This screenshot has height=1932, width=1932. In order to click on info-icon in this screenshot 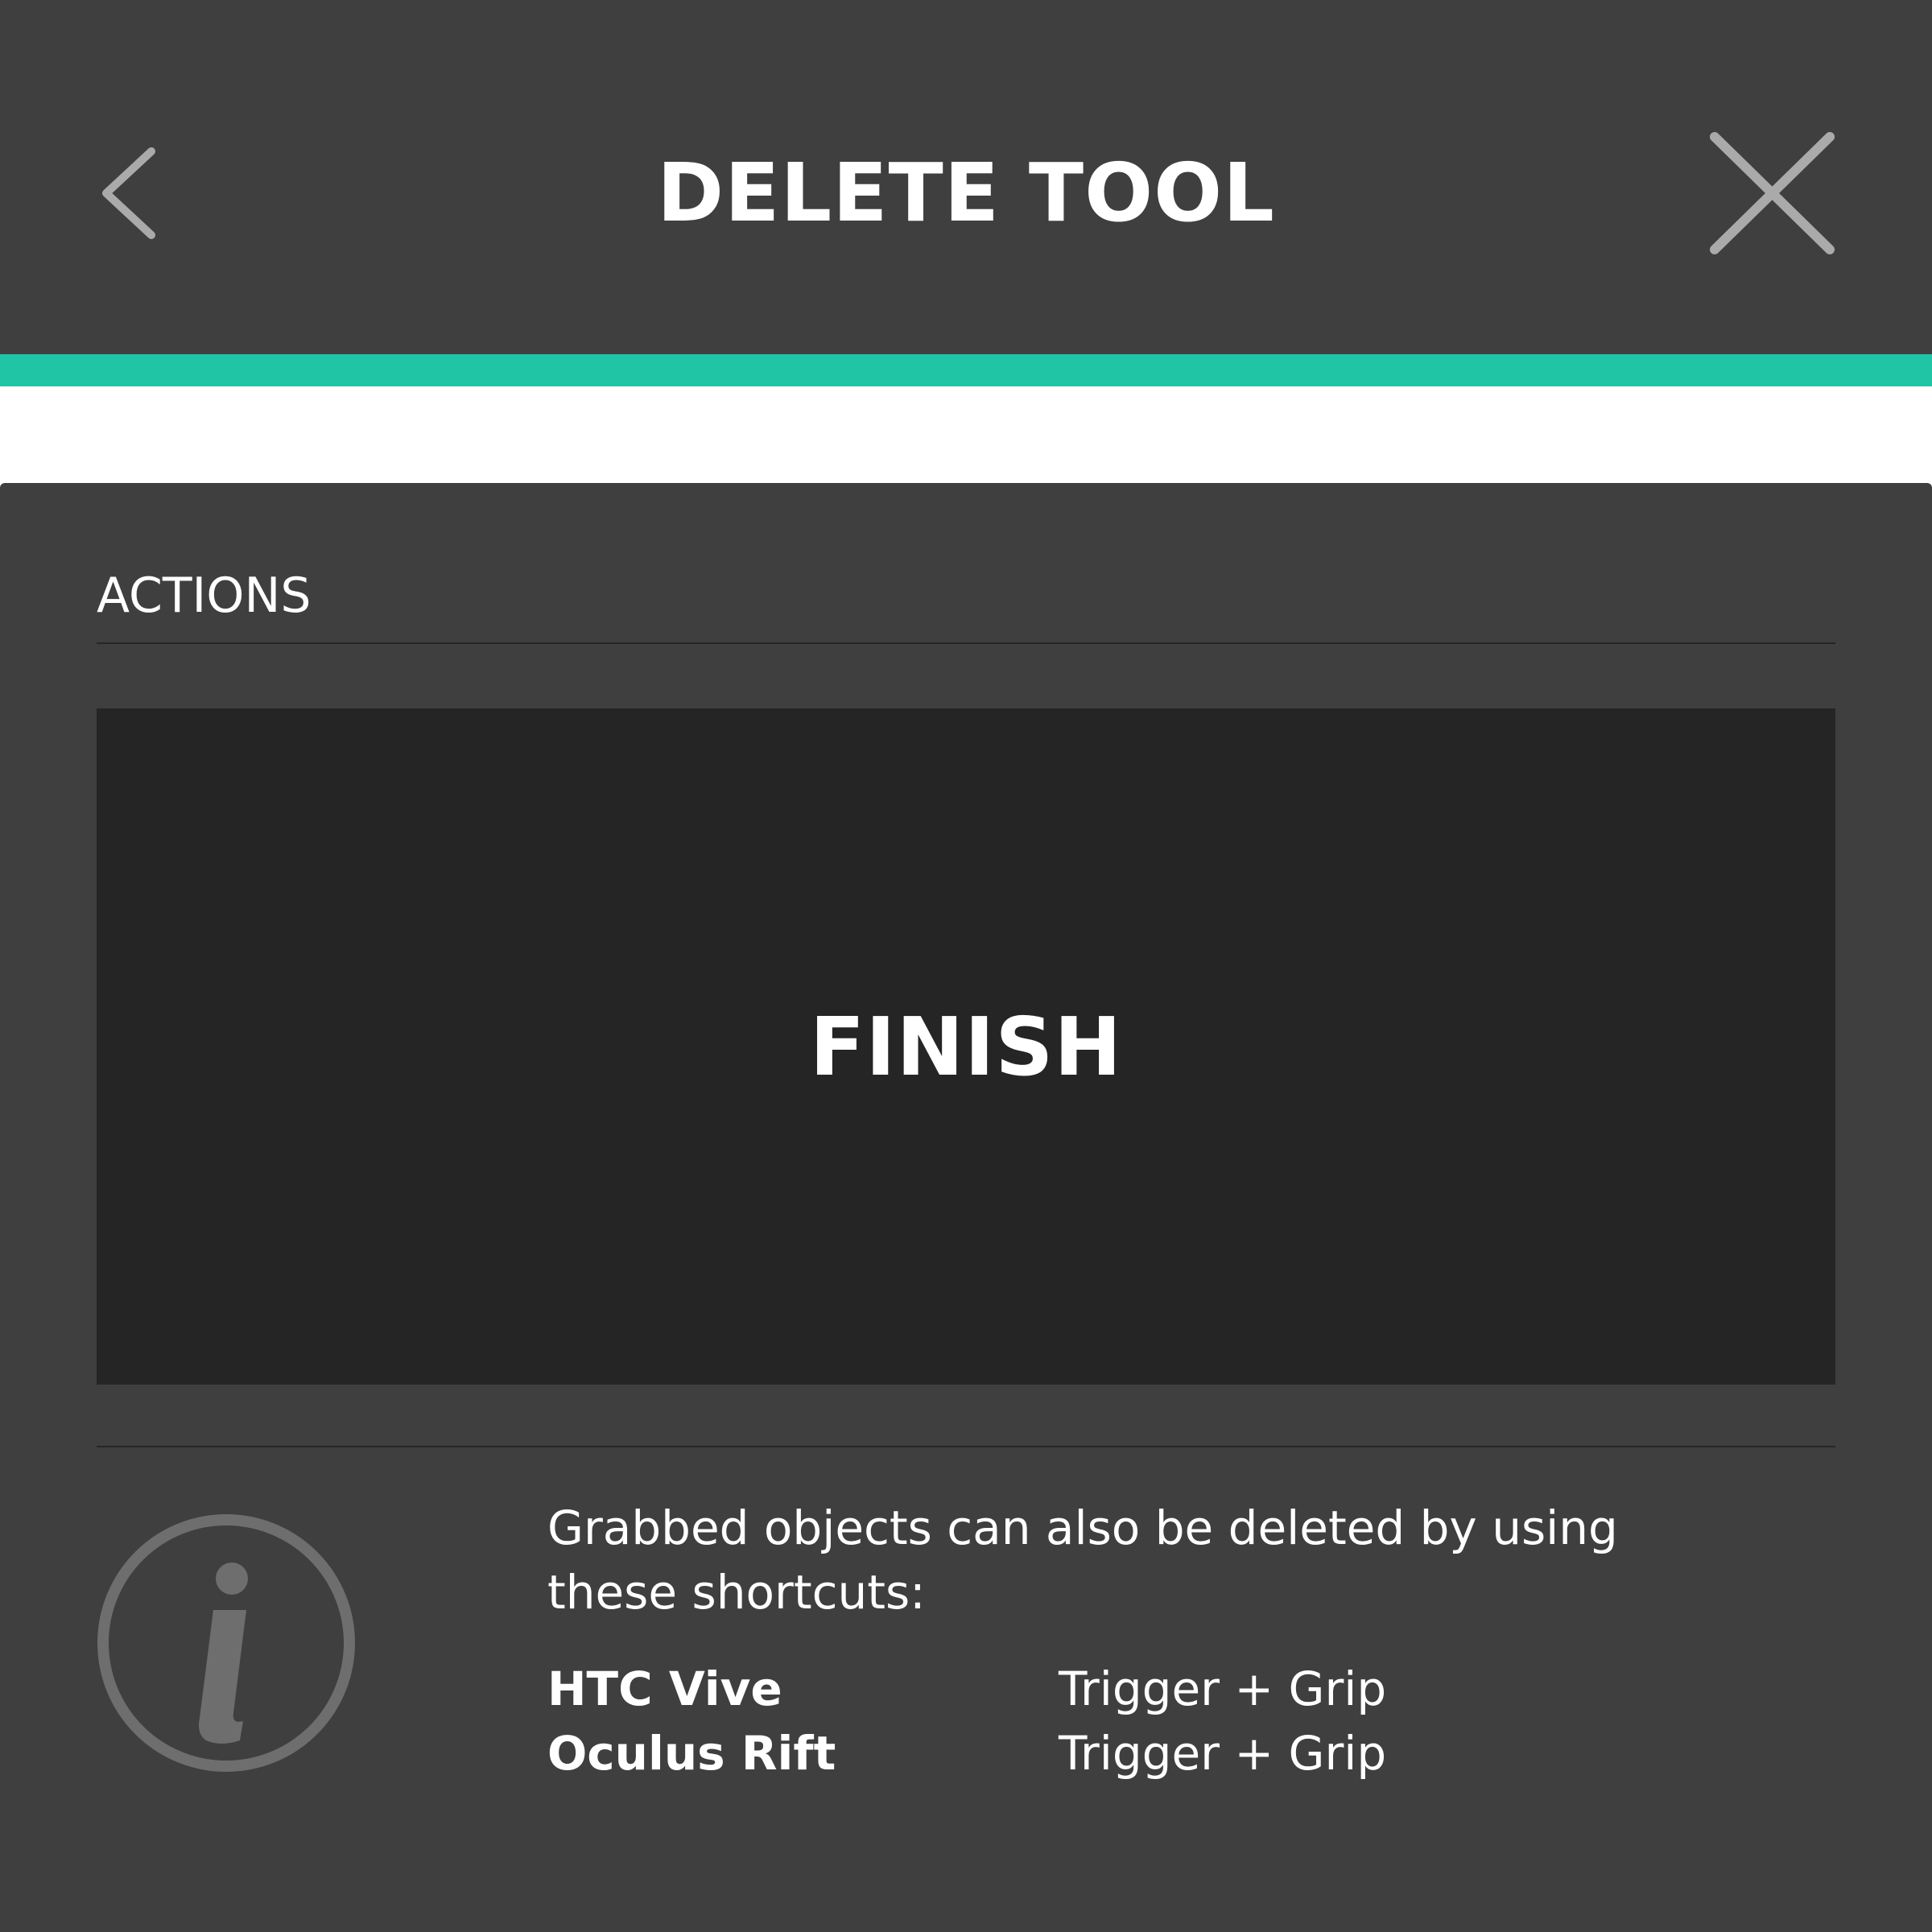, I will do `click(226, 1643)`.